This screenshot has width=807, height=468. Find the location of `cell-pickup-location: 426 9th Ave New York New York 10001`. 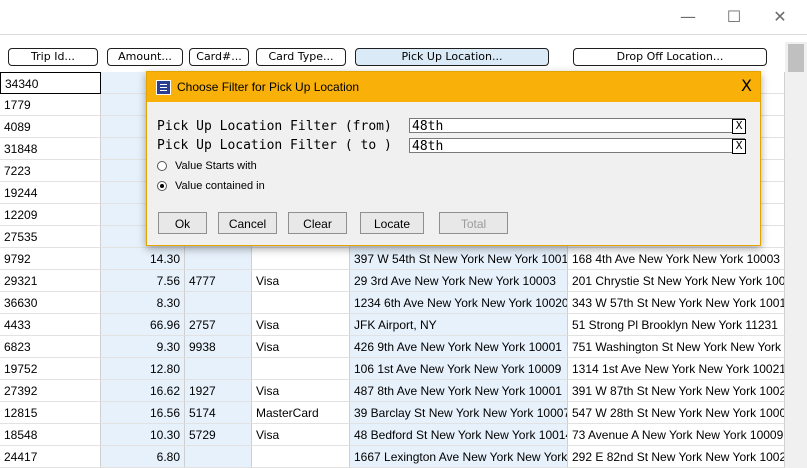

cell-pickup-location: 426 9th Ave New York New York 10001 is located at coordinates (459, 347).